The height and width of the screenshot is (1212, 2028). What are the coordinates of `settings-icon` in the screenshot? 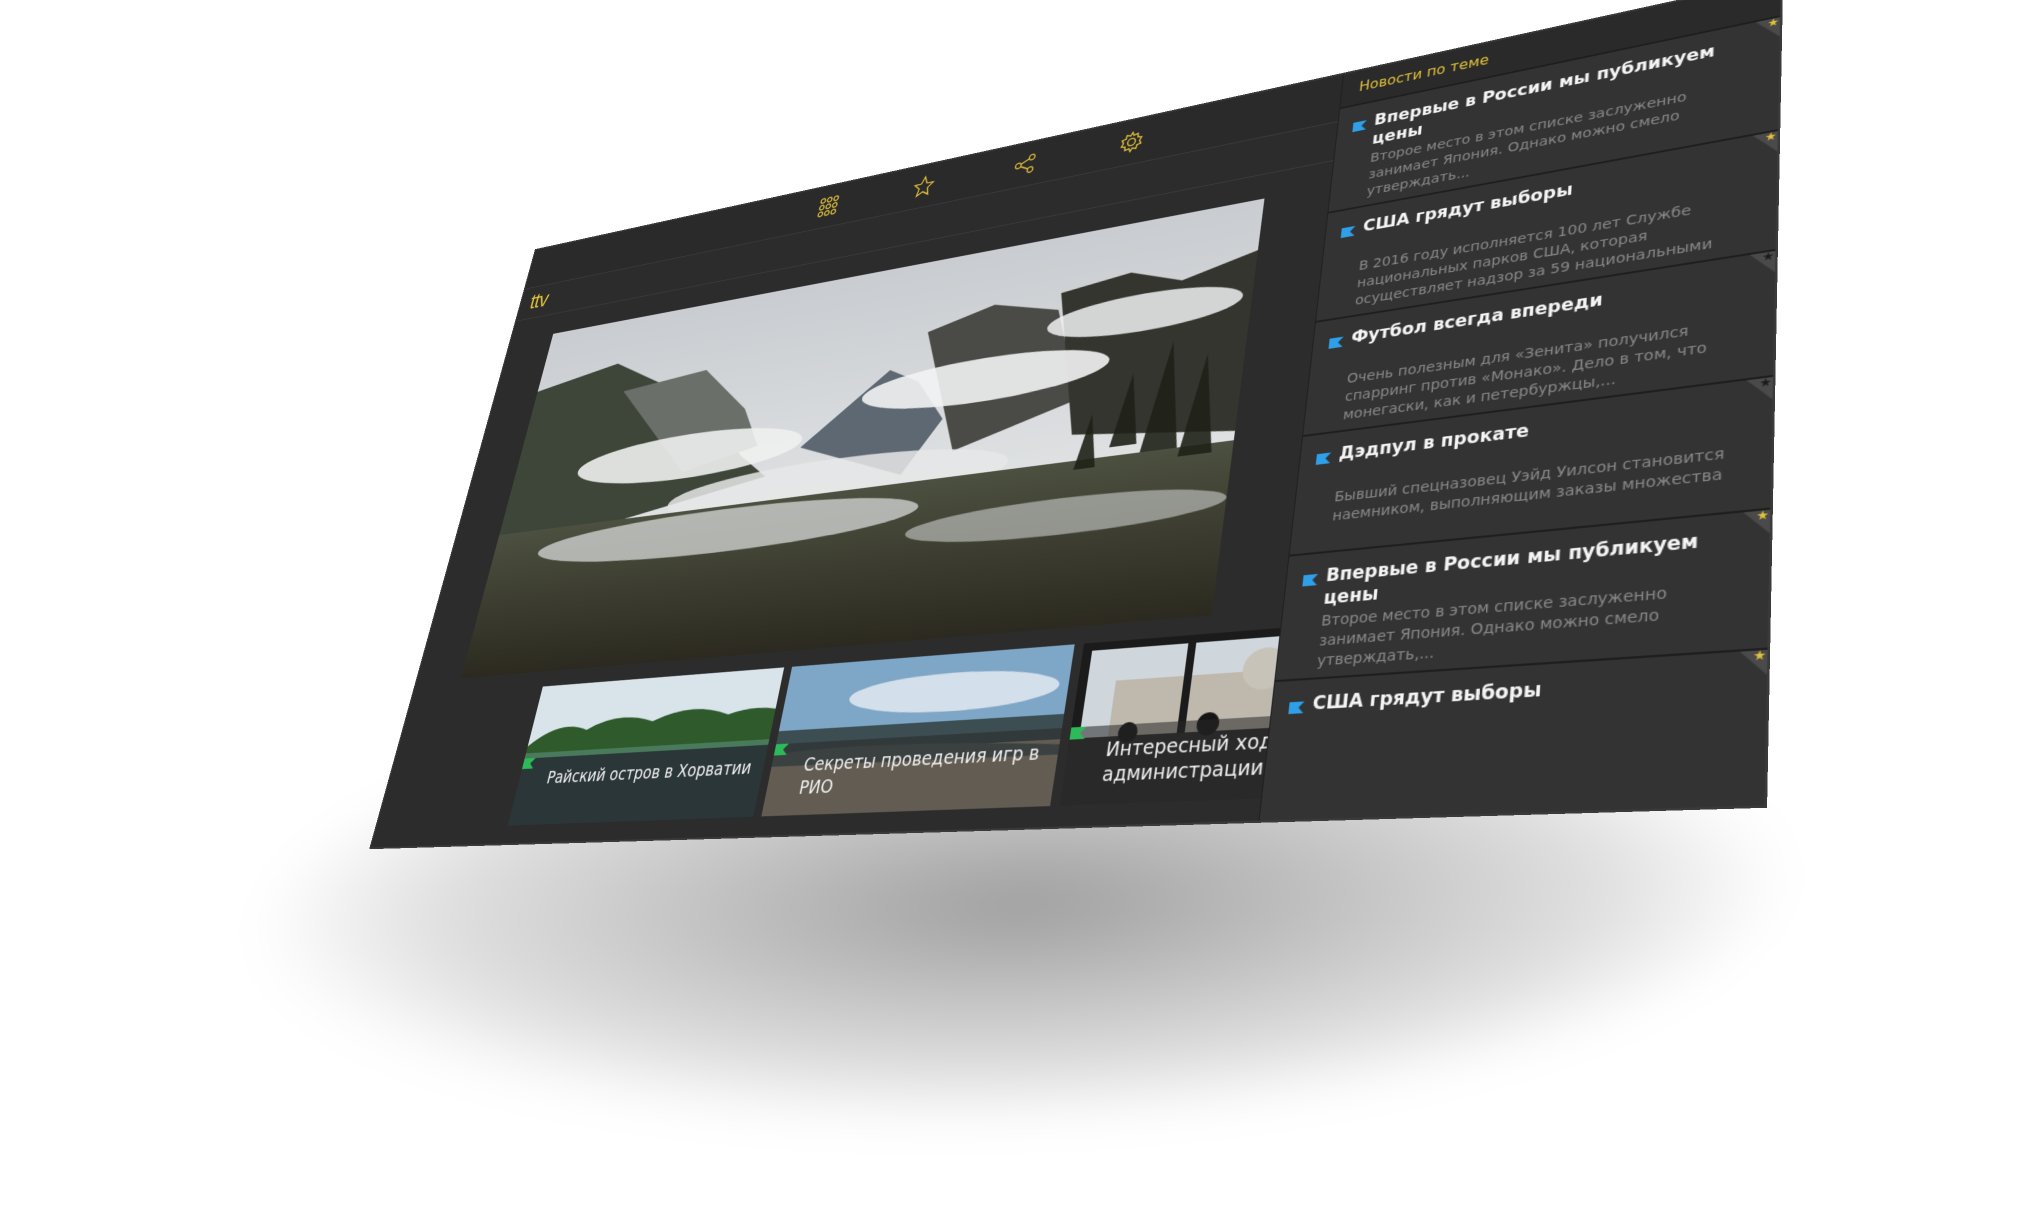 It's located at (1131, 141).